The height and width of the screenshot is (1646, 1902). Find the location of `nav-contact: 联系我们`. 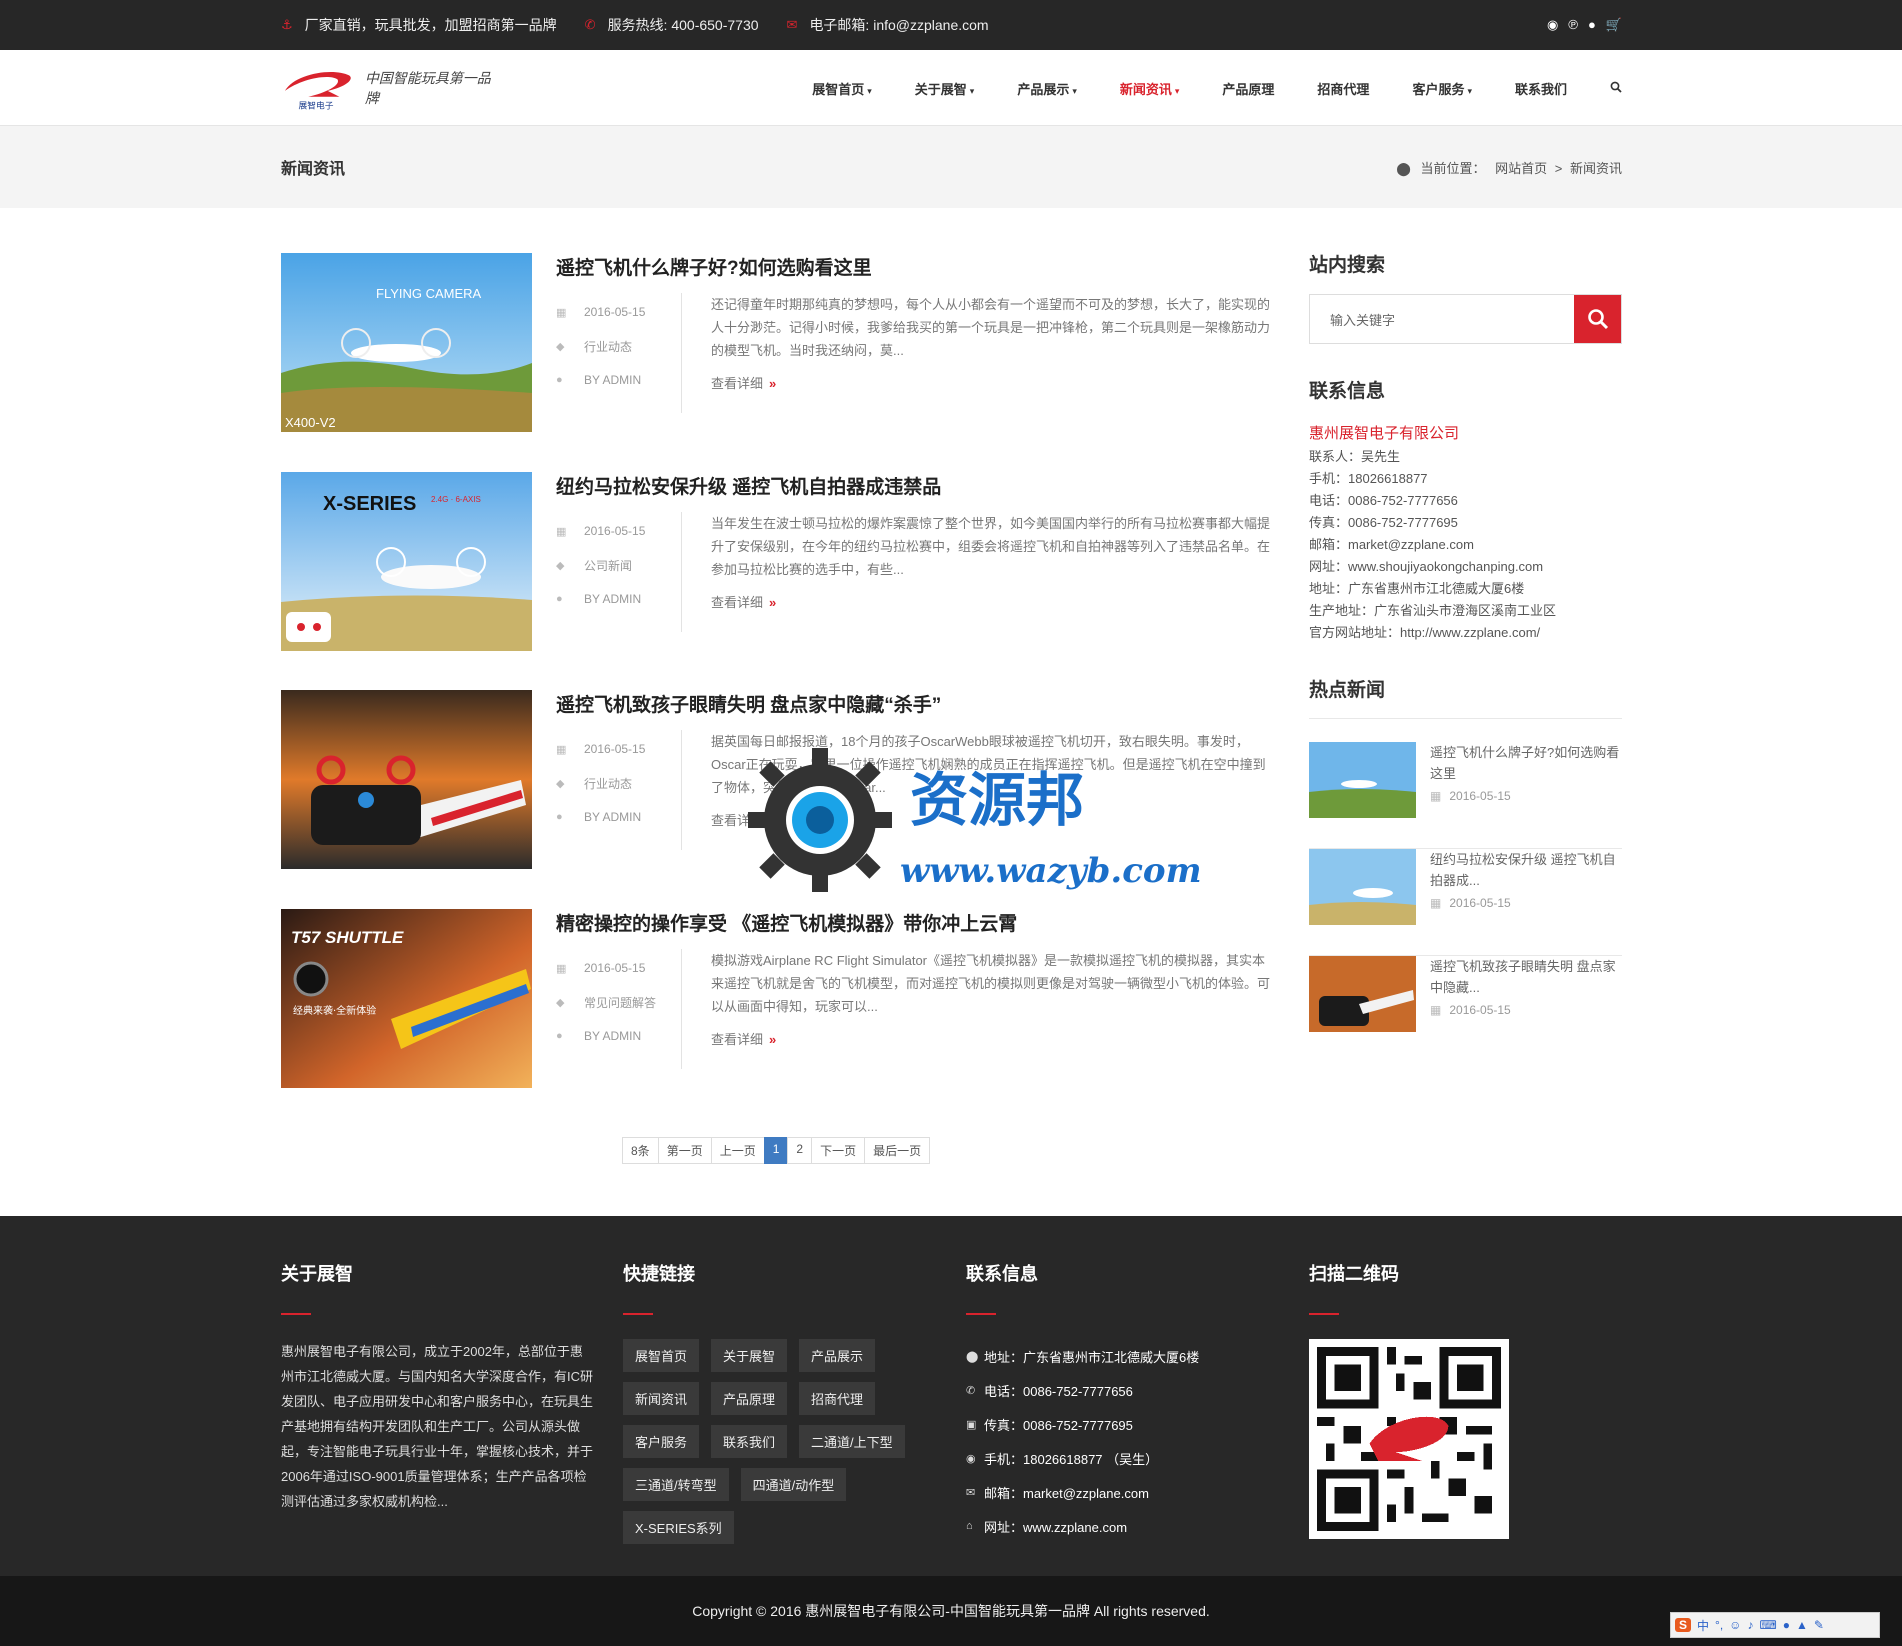

nav-contact: 联系我们 is located at coordinates (1541, 88).